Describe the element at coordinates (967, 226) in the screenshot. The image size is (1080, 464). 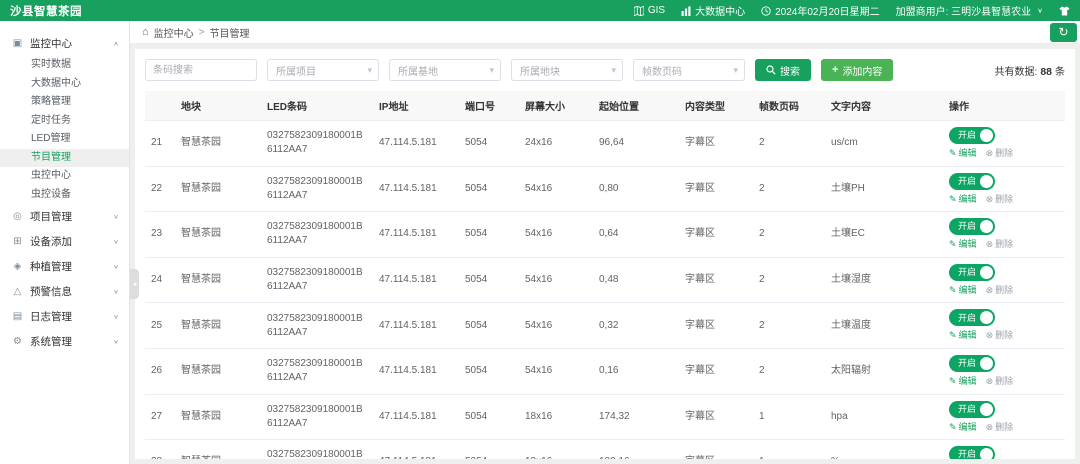
I see `toggle-label: 开启` at that location.